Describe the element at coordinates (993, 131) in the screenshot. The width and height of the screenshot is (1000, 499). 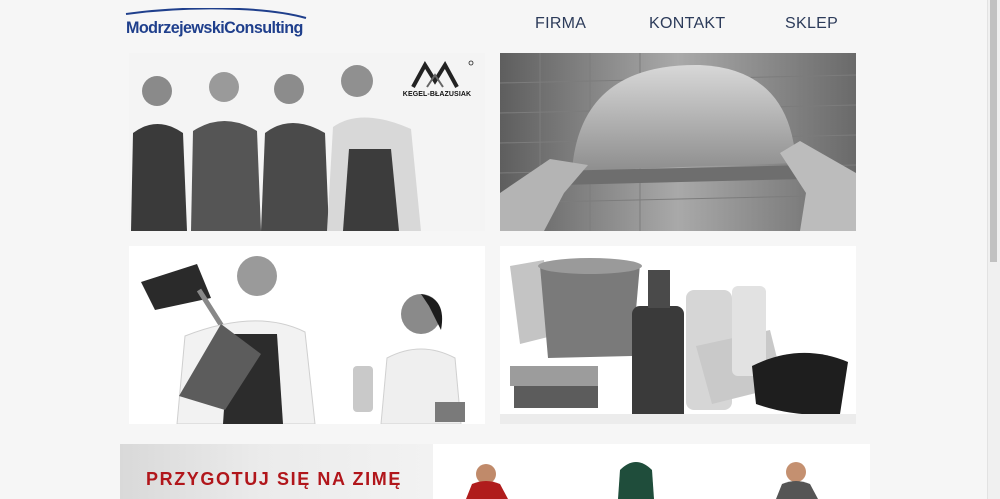
I see `scrollbar-thumb` at that location.